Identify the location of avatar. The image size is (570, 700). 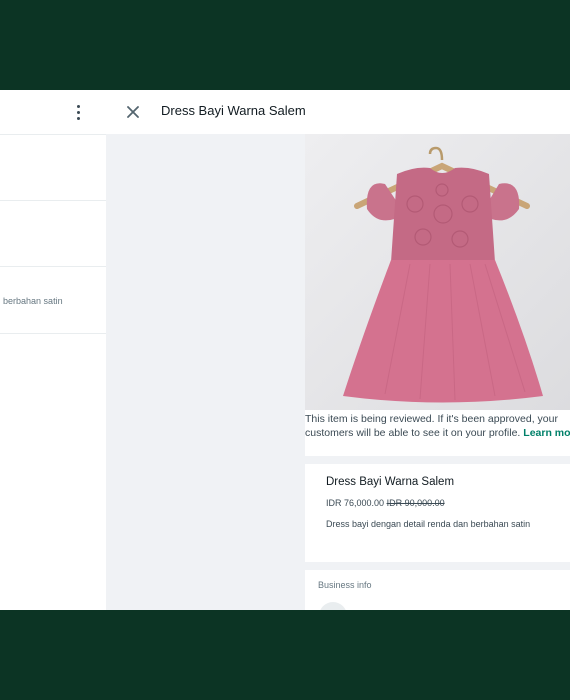
(333, 606).